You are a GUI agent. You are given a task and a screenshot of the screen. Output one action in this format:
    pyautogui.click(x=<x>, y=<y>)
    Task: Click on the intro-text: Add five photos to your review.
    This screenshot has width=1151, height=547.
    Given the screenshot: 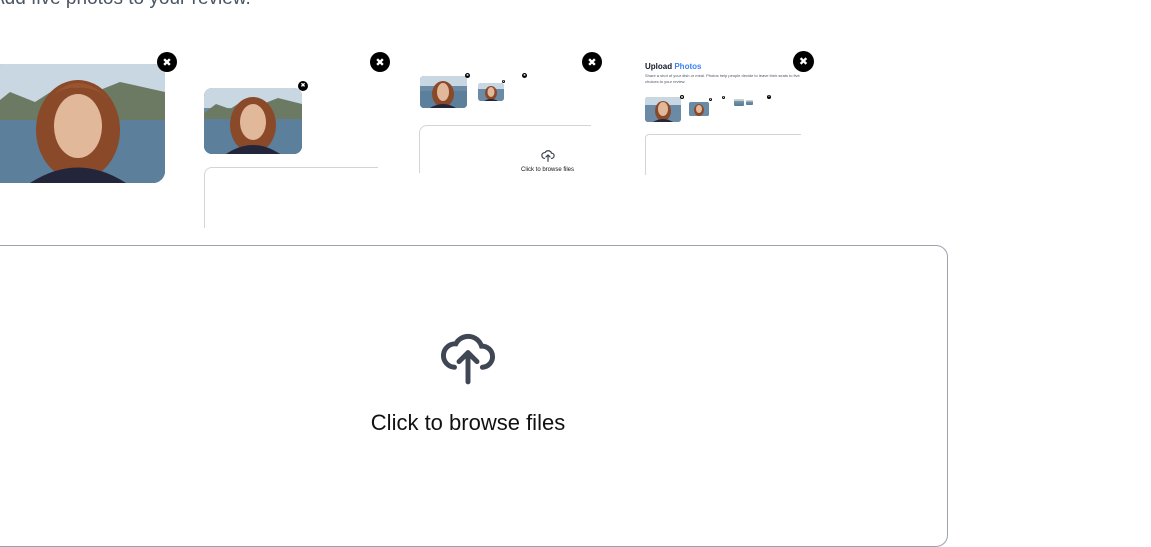 What is the action you would take?
    pyautogui.click(x=125, y=5)
    